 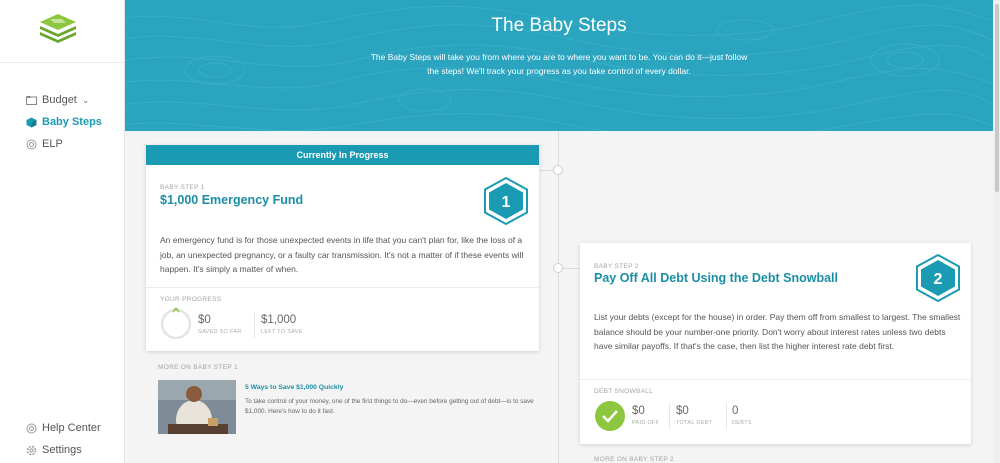 What do you see at coordinates (62, 450) in the screenshot?
I see `sidebar-item-label: Settings` at bounding box center [62, 450].